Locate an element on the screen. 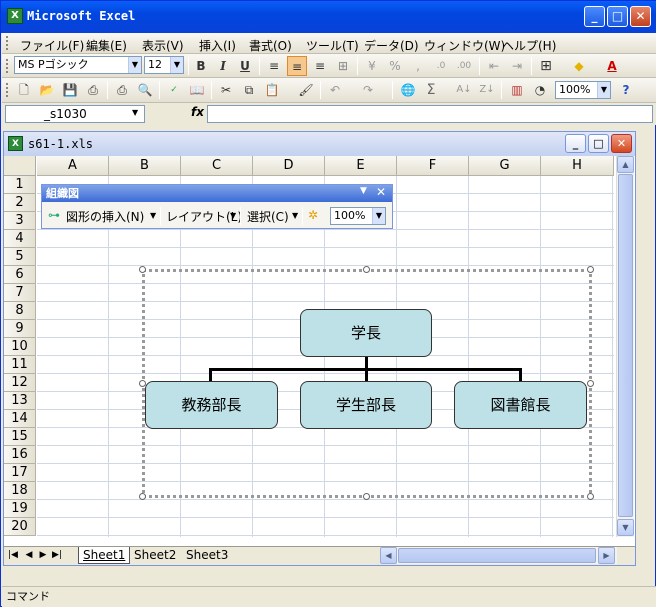 The height and width of the screenshot is (607, 656). sheet-tab-2: Sheet2 is located at coordinates (155, 555).